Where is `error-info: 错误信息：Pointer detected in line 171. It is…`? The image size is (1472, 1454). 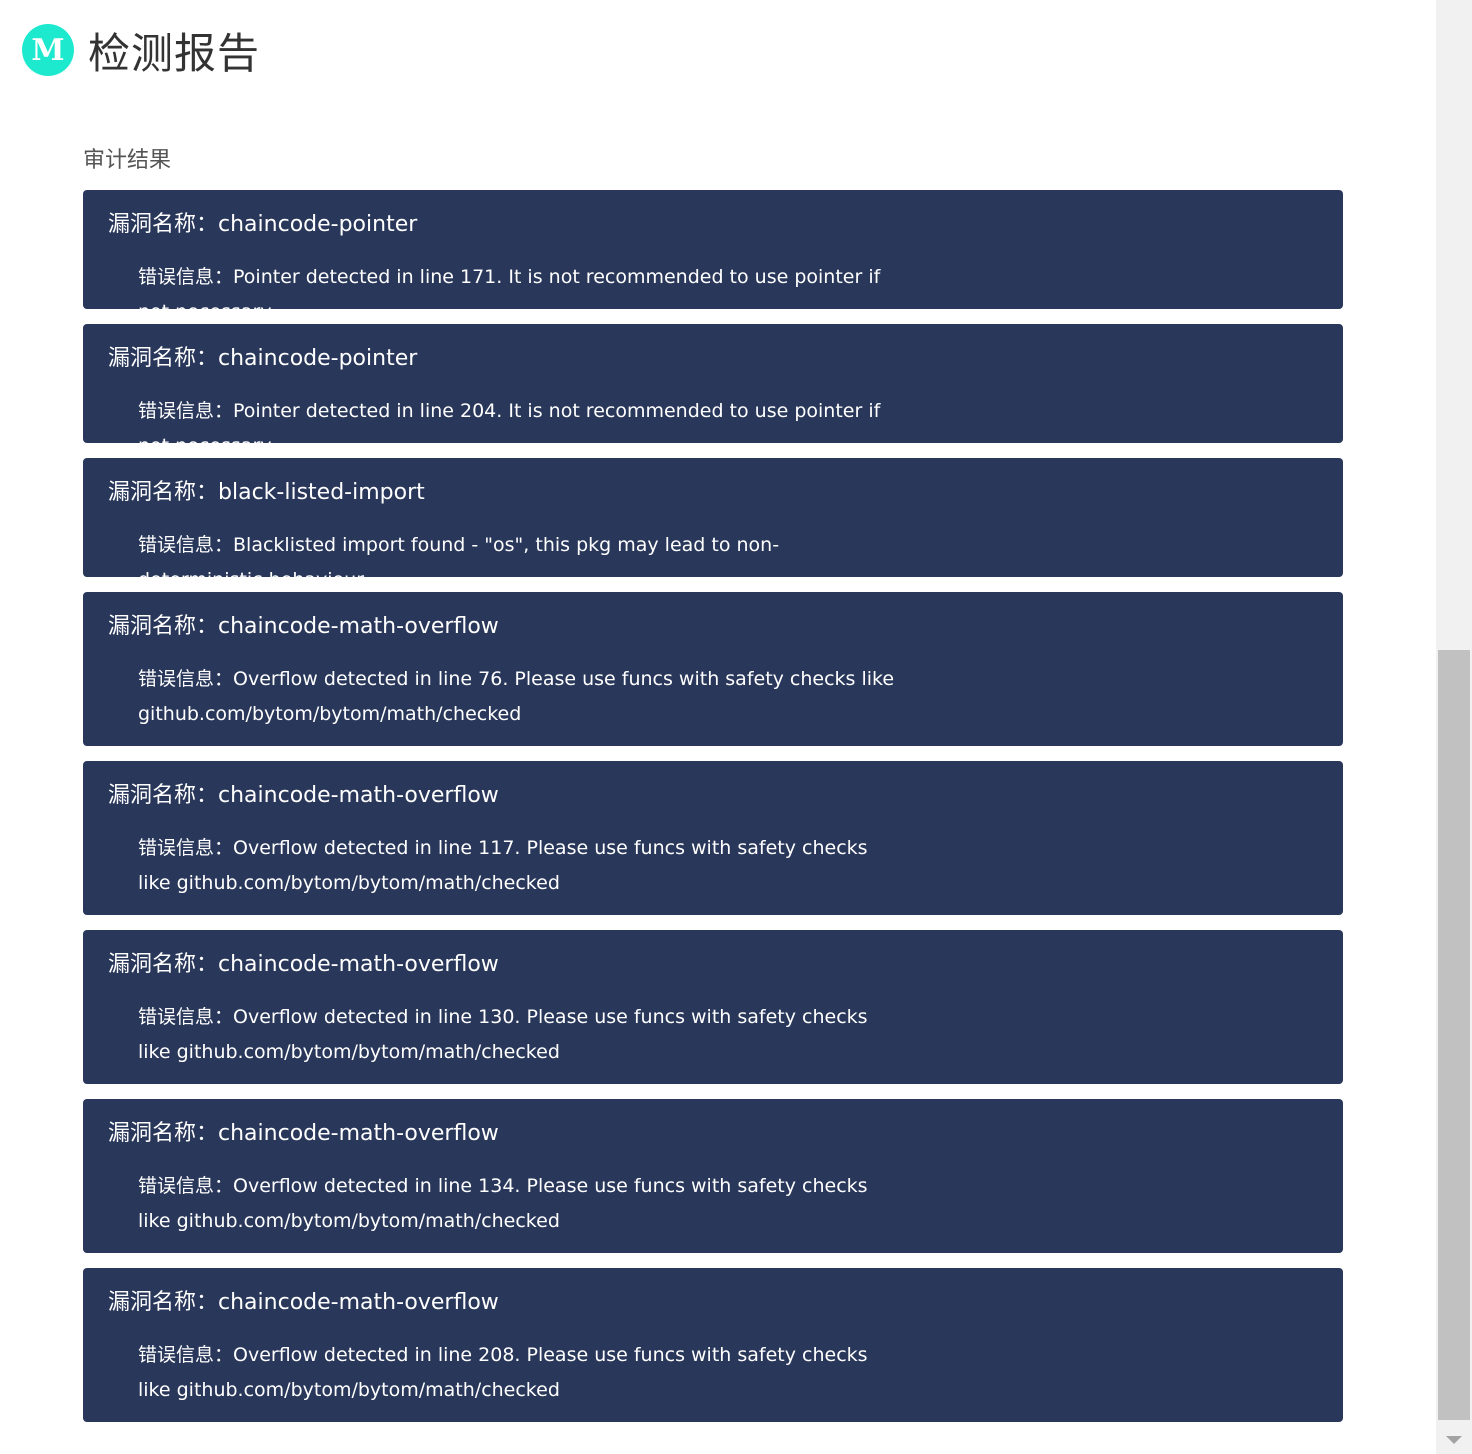 error-info: 错误信息：Pointer detected in line 171. It is… is located at coordinates (518, 295).